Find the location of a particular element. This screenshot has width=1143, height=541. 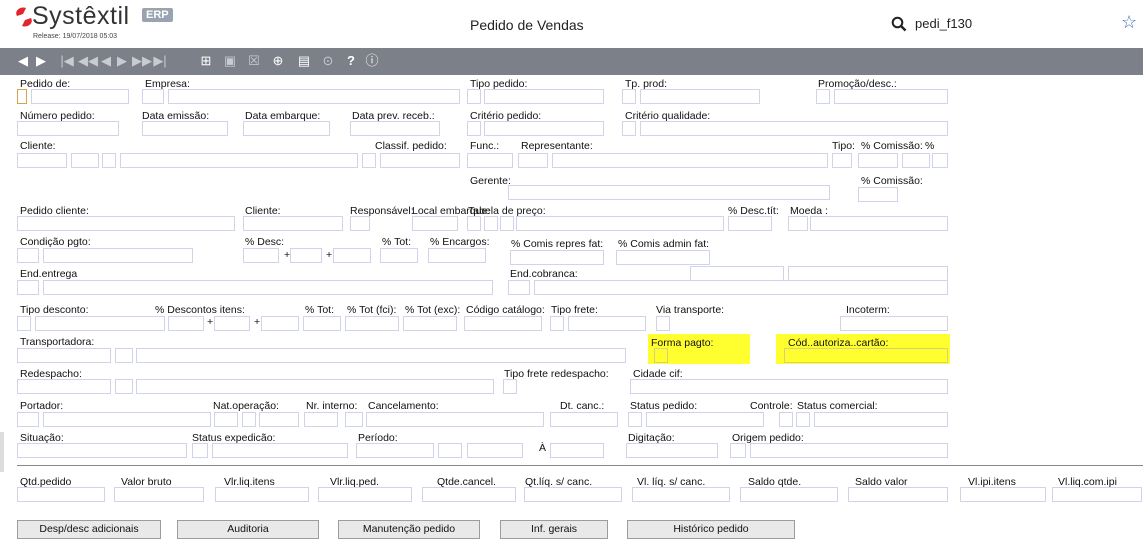

data-embarque-field is located at coordinates (286, 128).